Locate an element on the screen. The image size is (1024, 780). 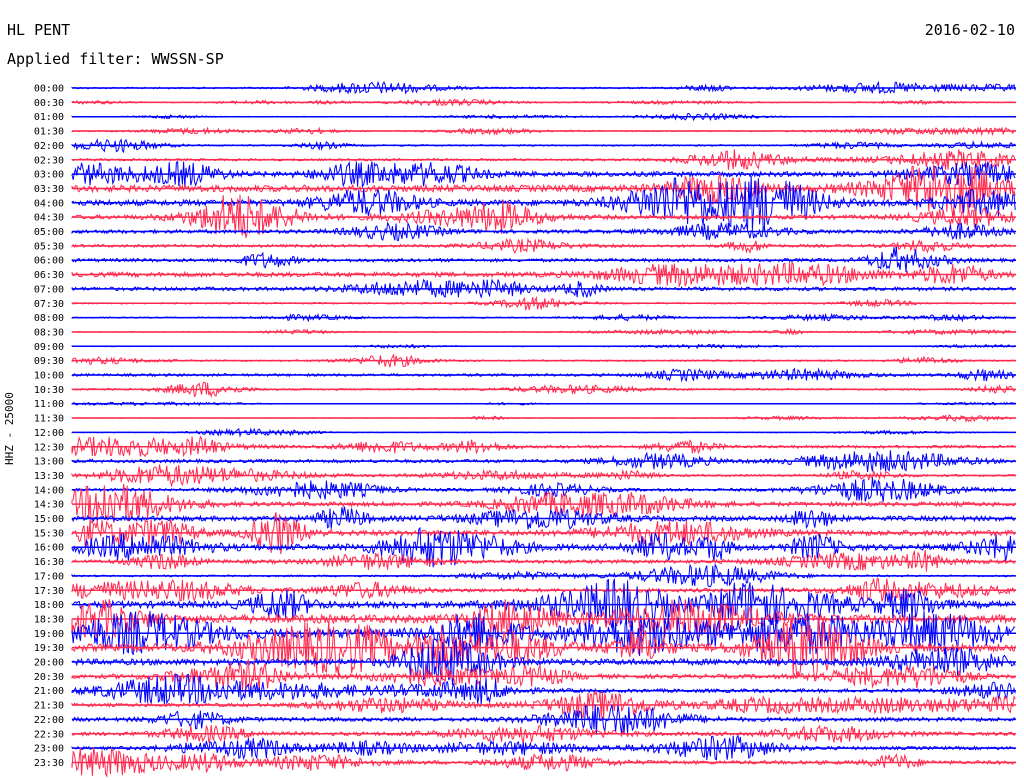
time-tick-label: 15:00 is located at coordinates (49, 519).